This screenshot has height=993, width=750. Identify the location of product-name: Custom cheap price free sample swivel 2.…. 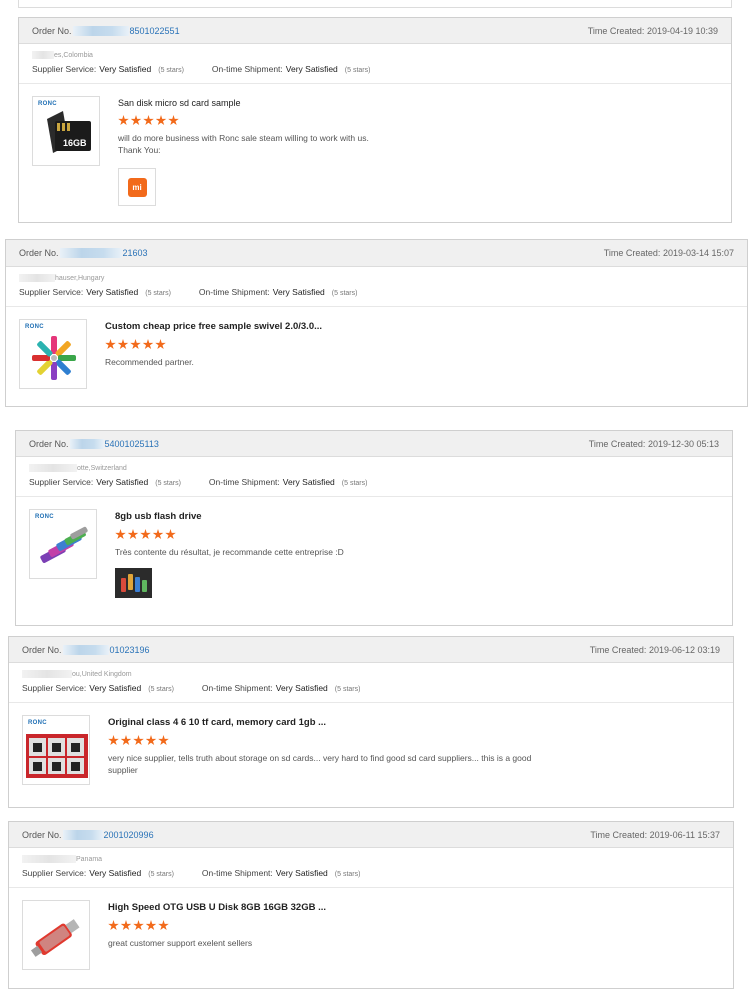
(419, 326).